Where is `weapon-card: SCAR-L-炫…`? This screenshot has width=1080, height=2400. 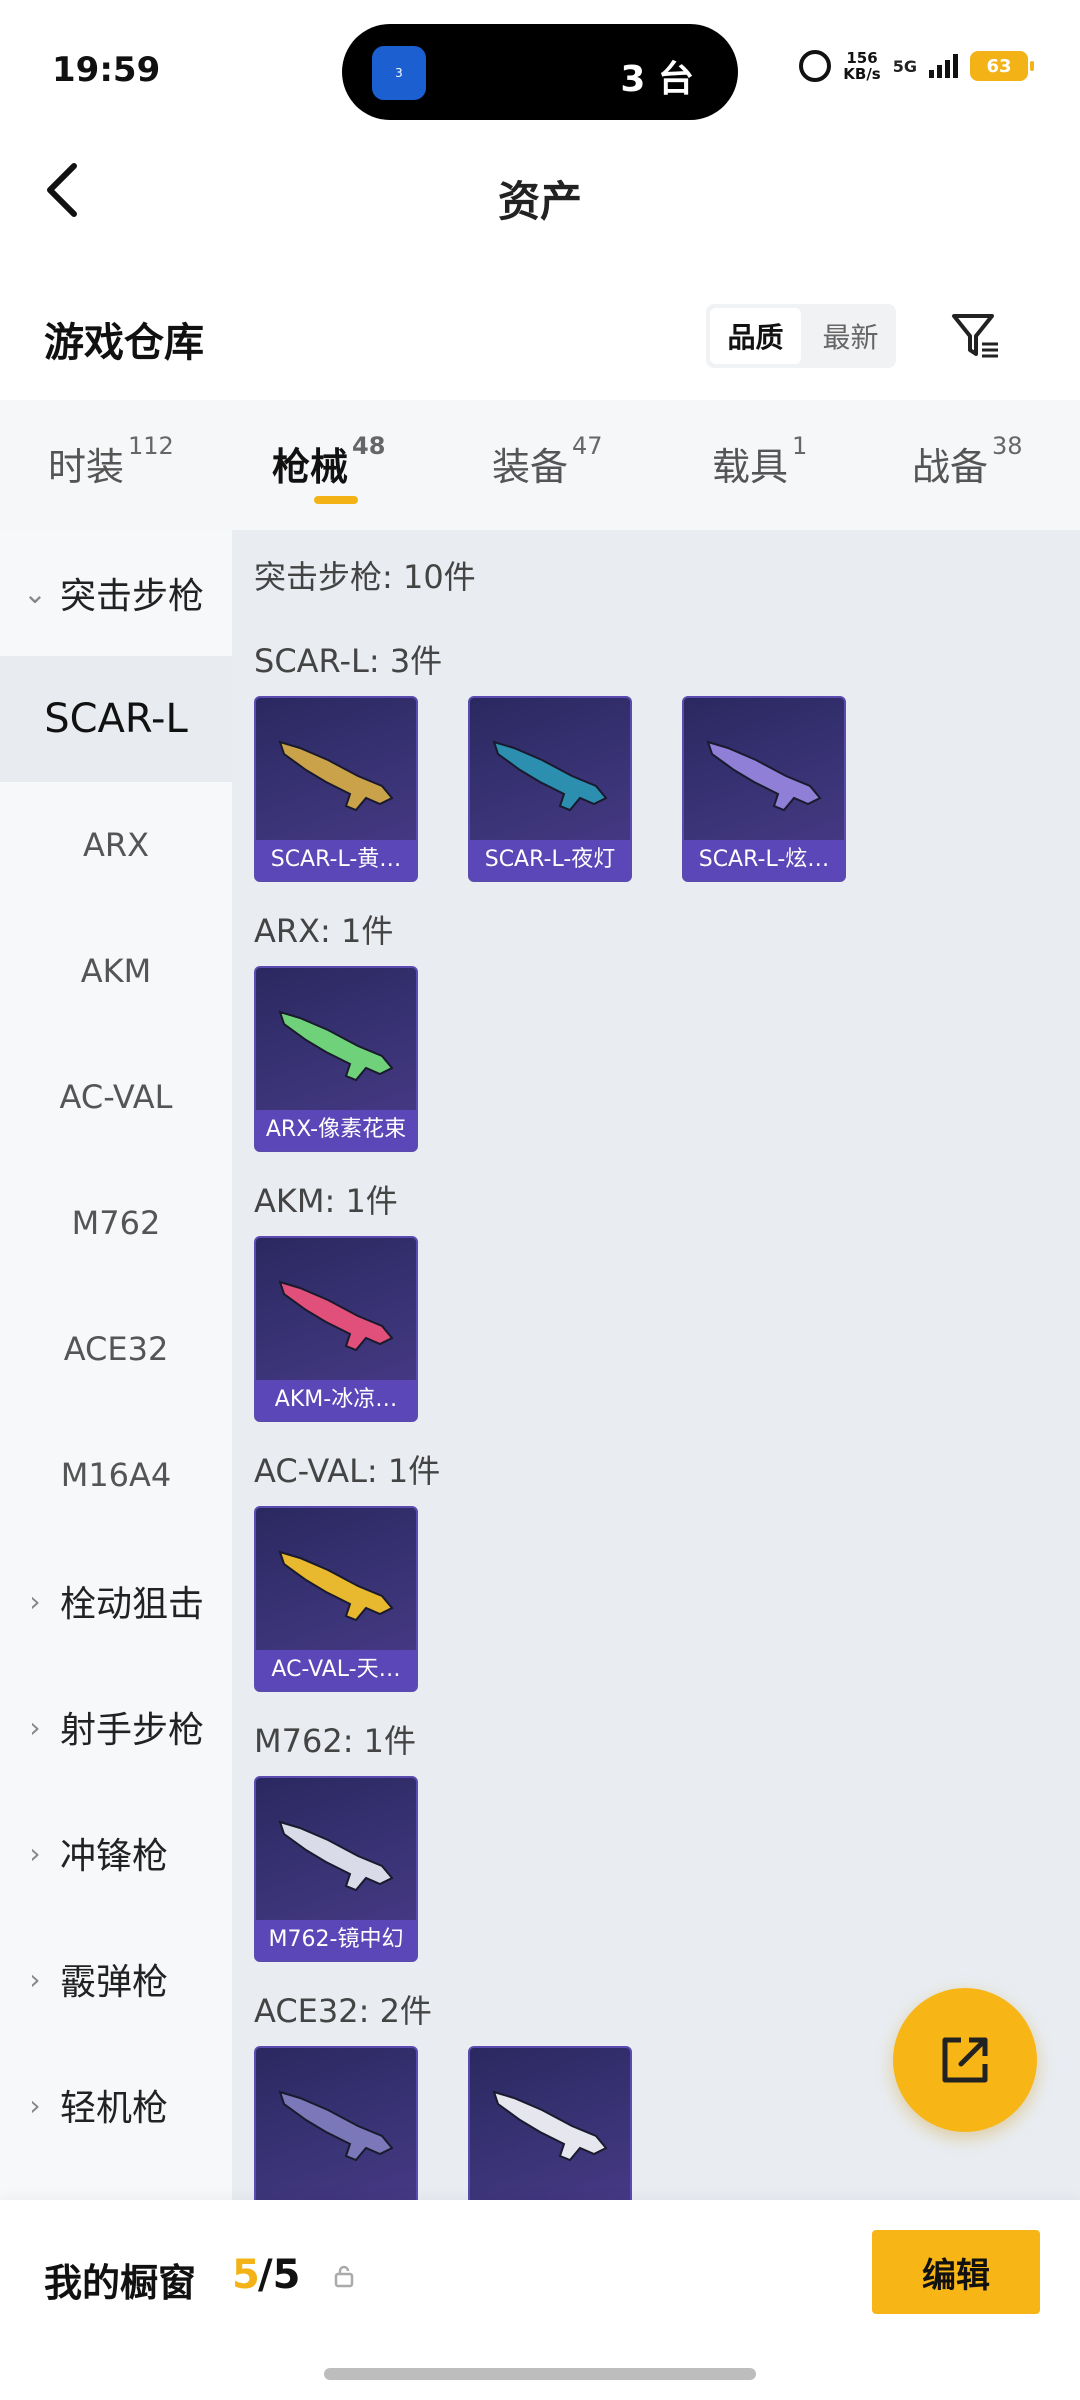 weapon-card: SCAR-L-炫… is located at coordinates (764, 789).